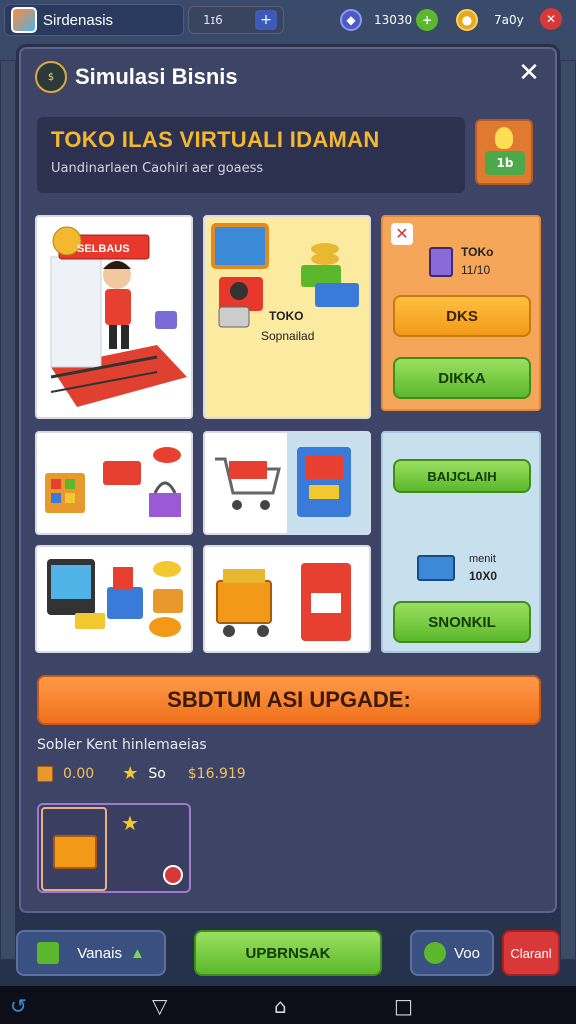  What do you see at coordinates (159, 1006) in the screenshot?
I see `nav-back-icon: ▽` at bounding box center [159, 1006].